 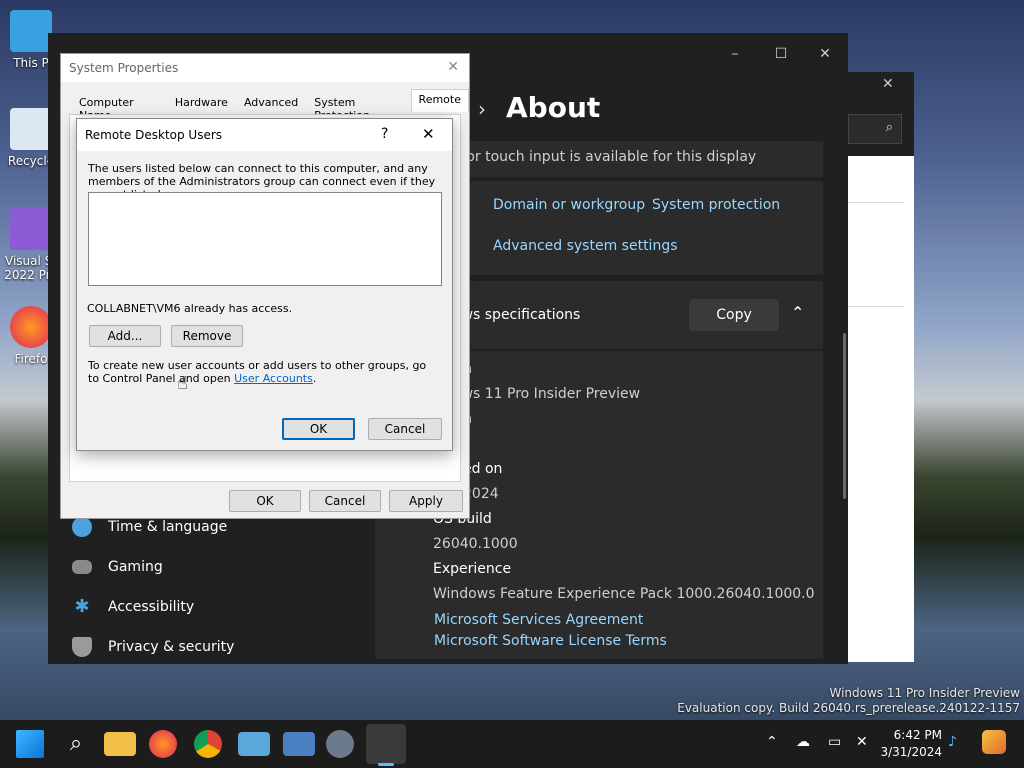 What do you see at coordinates (31, 229) in the screenshot?
I see `visual-studio-icon` at bounding box center [31, 229].